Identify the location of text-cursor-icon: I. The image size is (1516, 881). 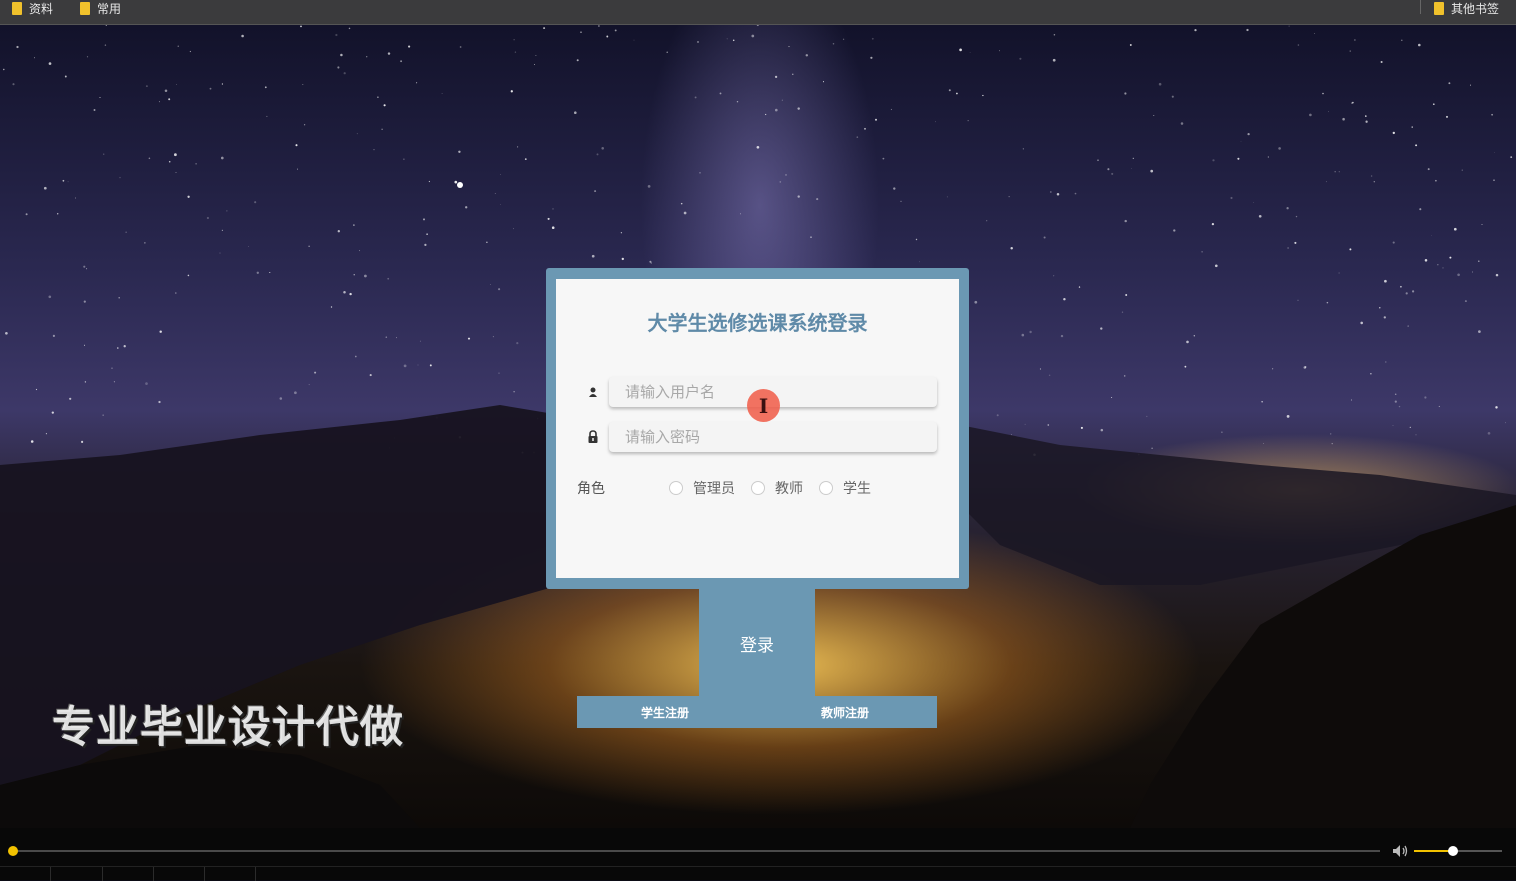
(763, 405).